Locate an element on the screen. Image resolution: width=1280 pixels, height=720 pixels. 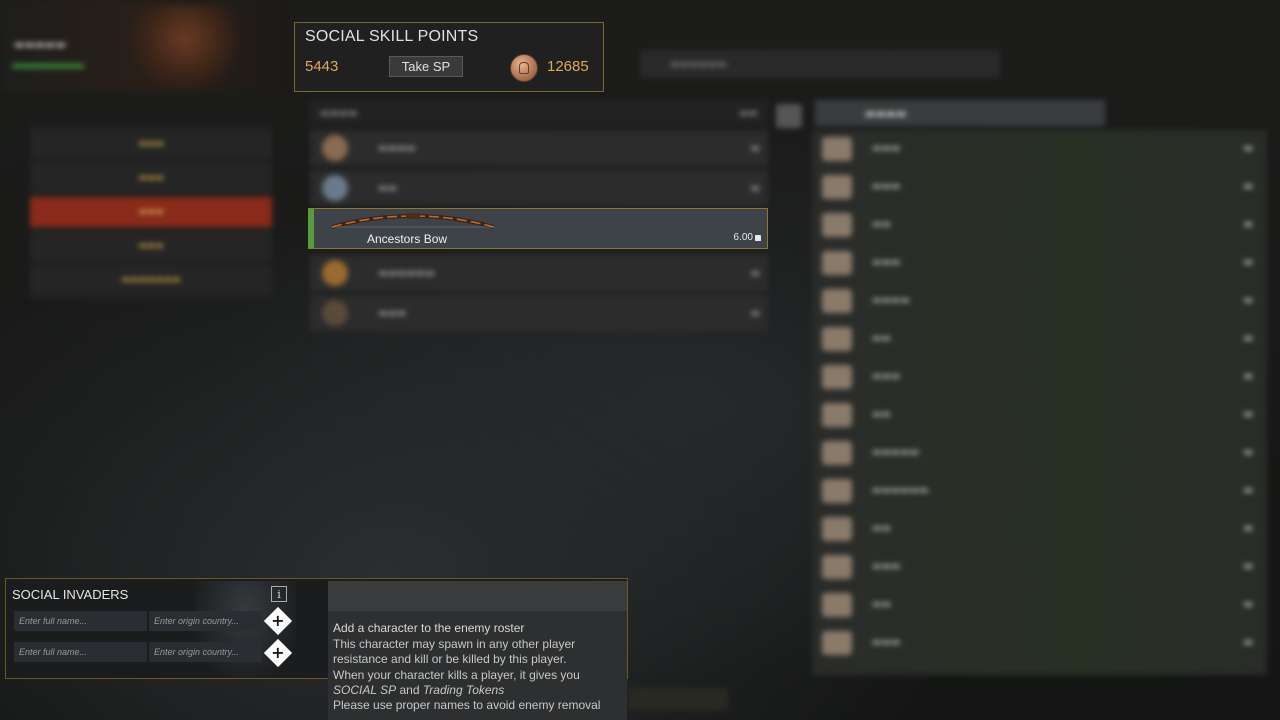
tooltip-header is located at coordinates (477, 596).